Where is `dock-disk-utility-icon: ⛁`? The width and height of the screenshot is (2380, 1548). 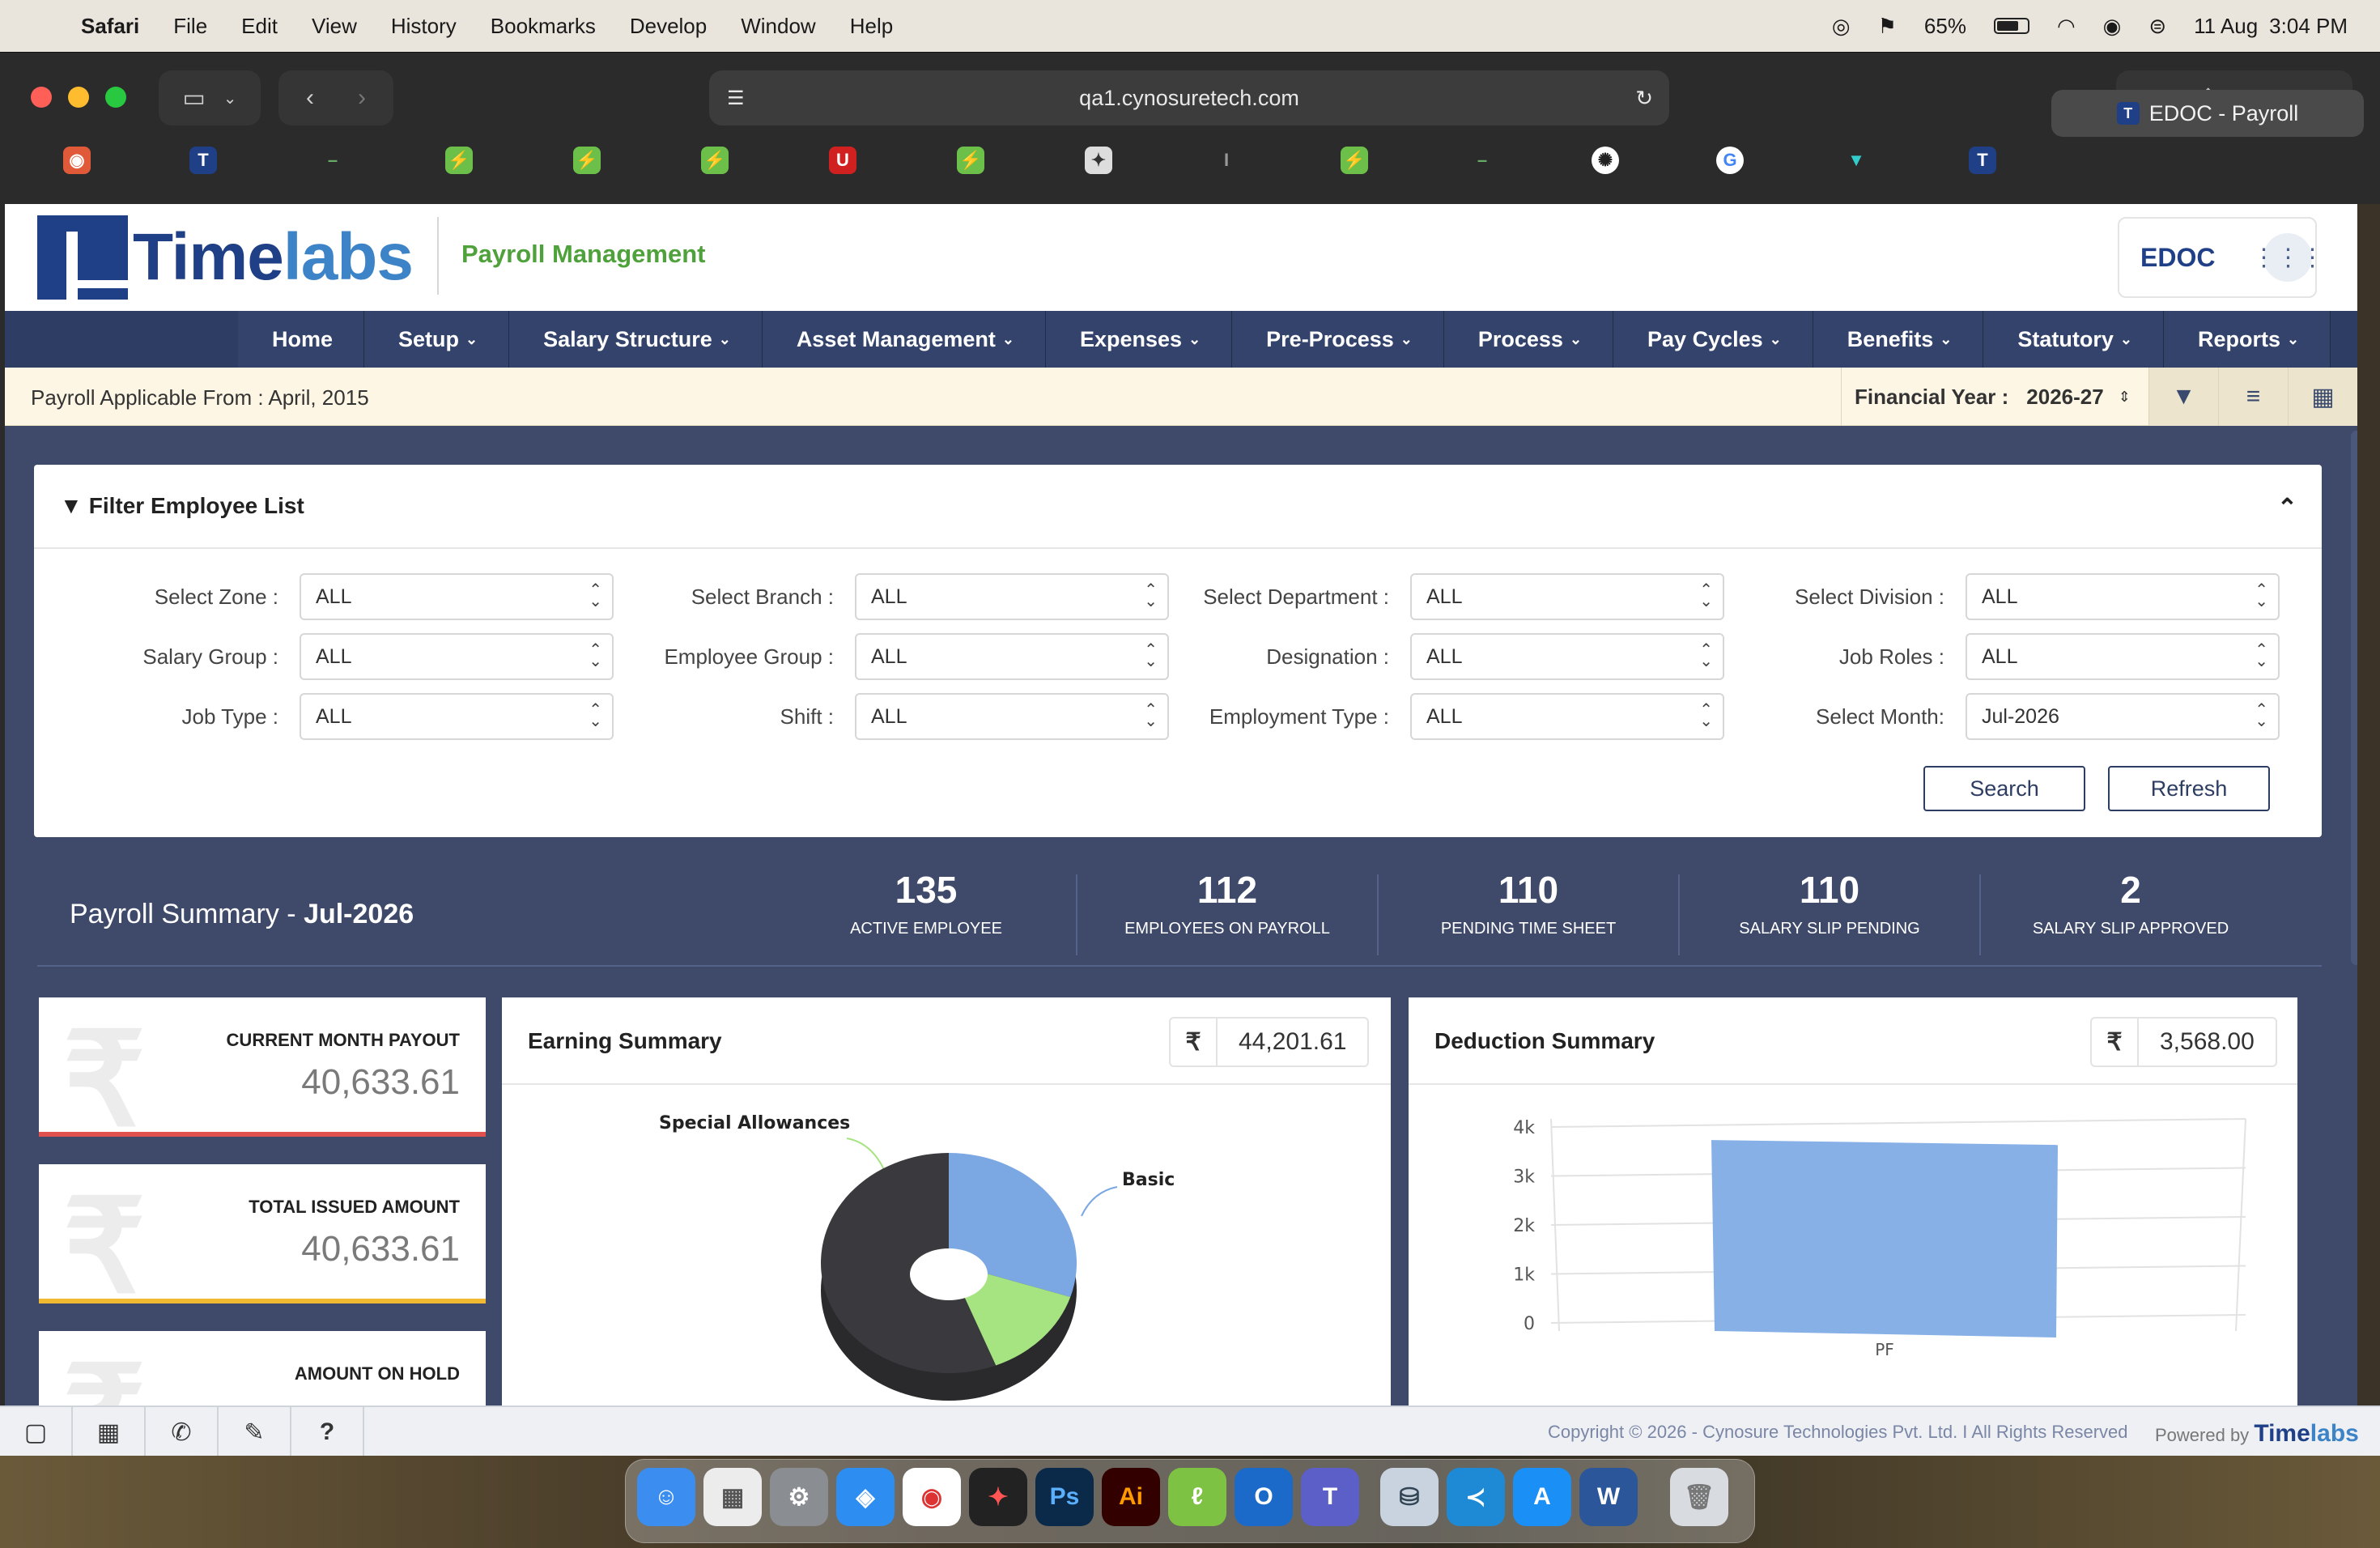 dock-disk-utility-icon: ⛁ is located at coordinates (1409, 1497).